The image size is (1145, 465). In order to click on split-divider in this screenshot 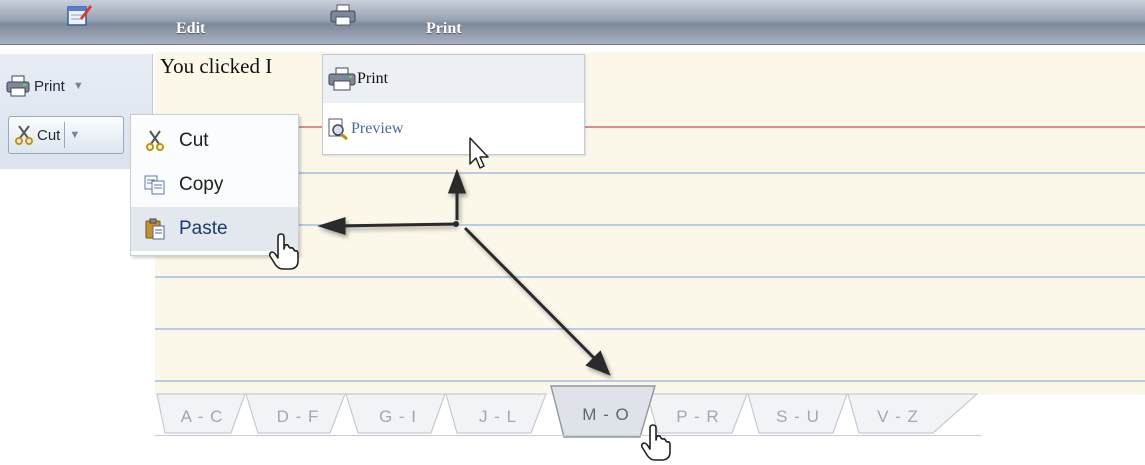, I will do `click(65, 135)`.